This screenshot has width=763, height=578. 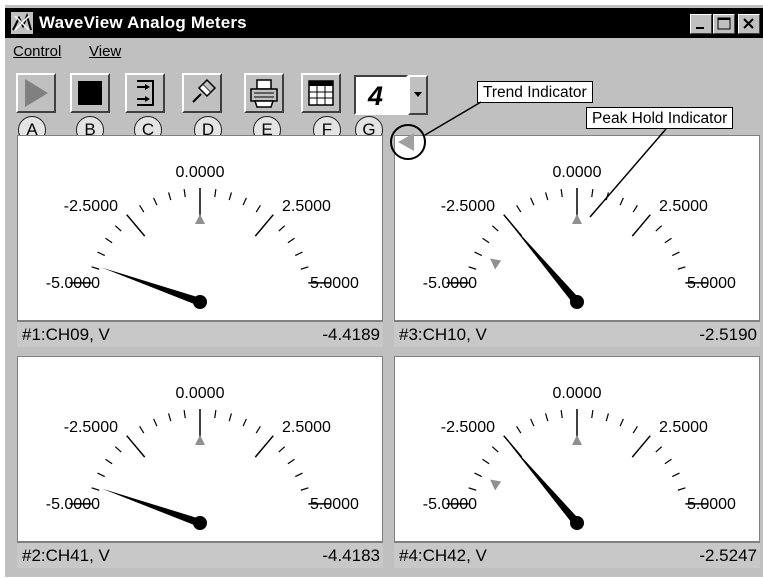 What do you see at coordinates (728, 555) in the screenshot?
I see `meter-value-readout: -2.5247` at bounding box center [728, 555].